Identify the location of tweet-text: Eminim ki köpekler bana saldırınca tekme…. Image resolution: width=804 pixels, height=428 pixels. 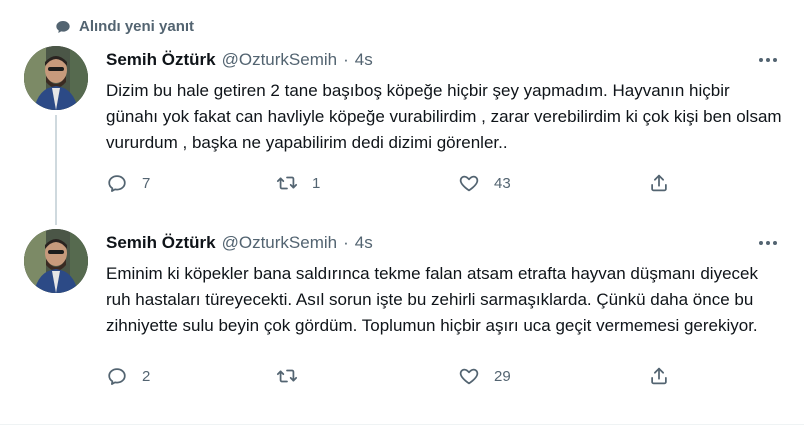
(432, 299).